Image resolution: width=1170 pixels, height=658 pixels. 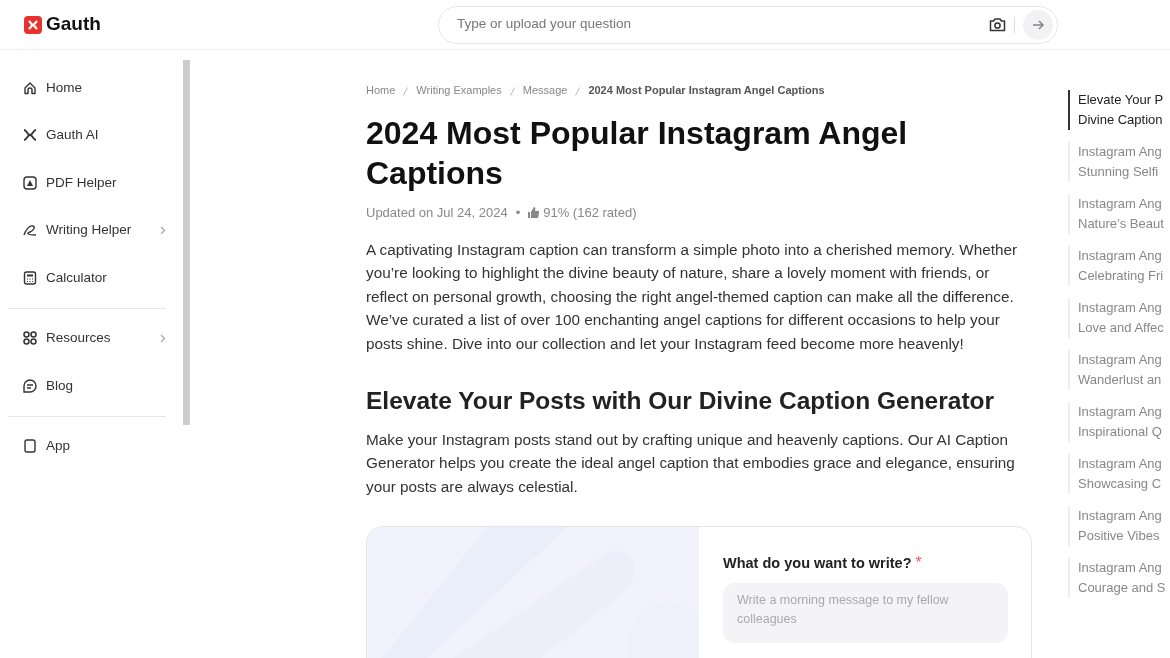 What do you see at coordinates (997, 24) in the screenshot?
I see `camera-icon` at bounding box center [997, 24].